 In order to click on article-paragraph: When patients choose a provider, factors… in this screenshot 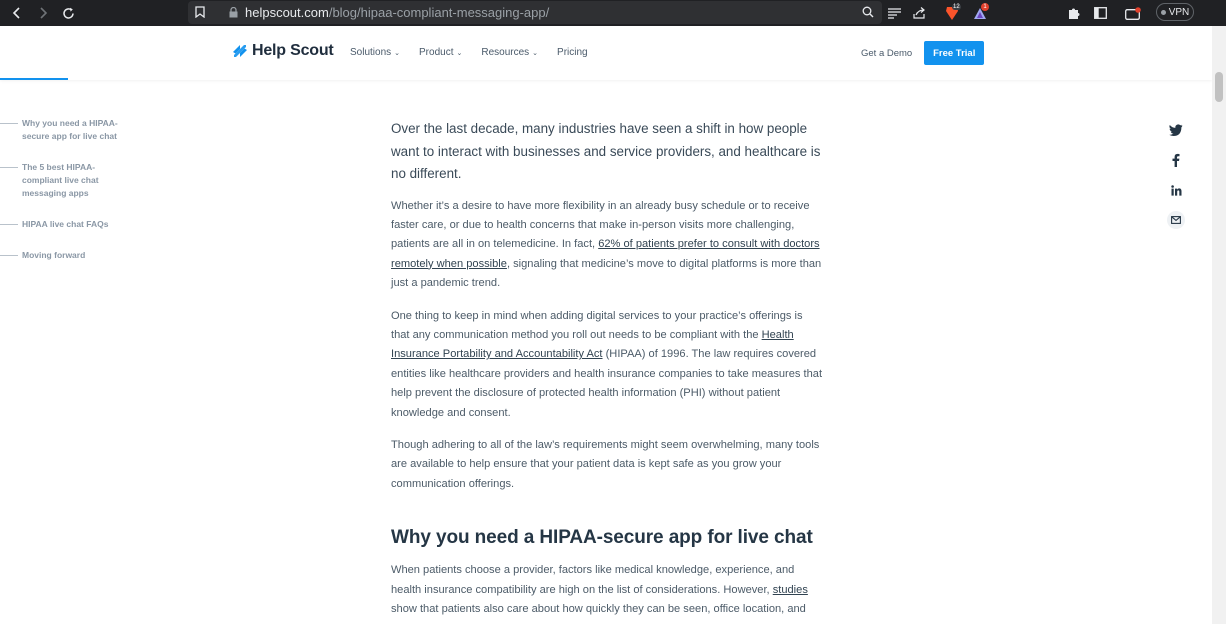, I will do `click(599, 589)`.